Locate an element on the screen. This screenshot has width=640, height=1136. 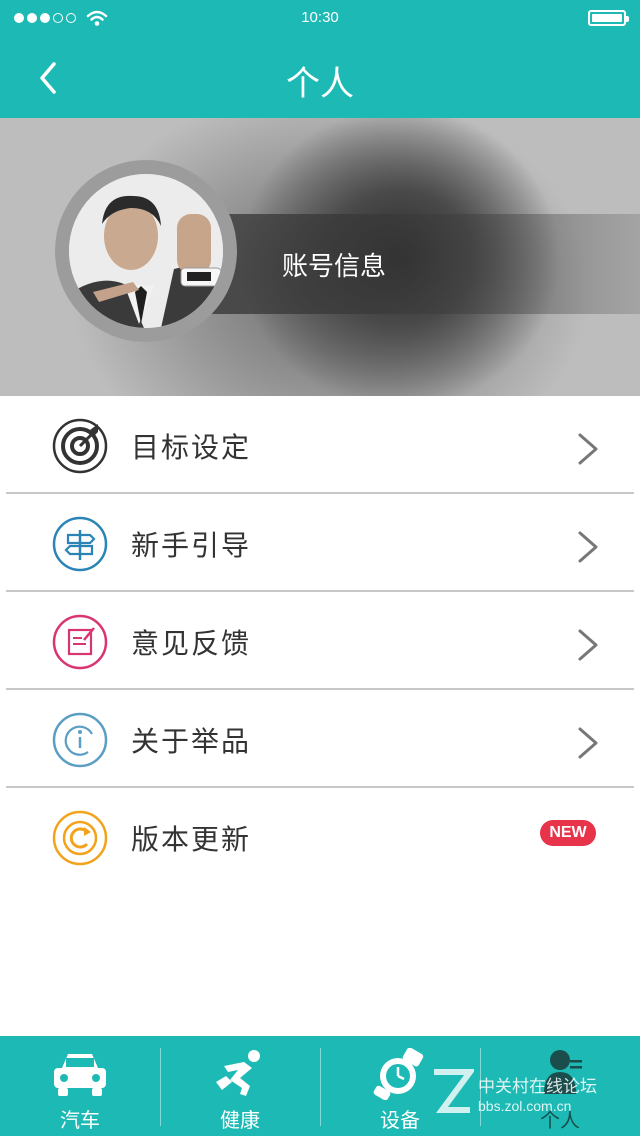
menu-item-goal-setting: 目标设定 is located at coordinates (320, 445).